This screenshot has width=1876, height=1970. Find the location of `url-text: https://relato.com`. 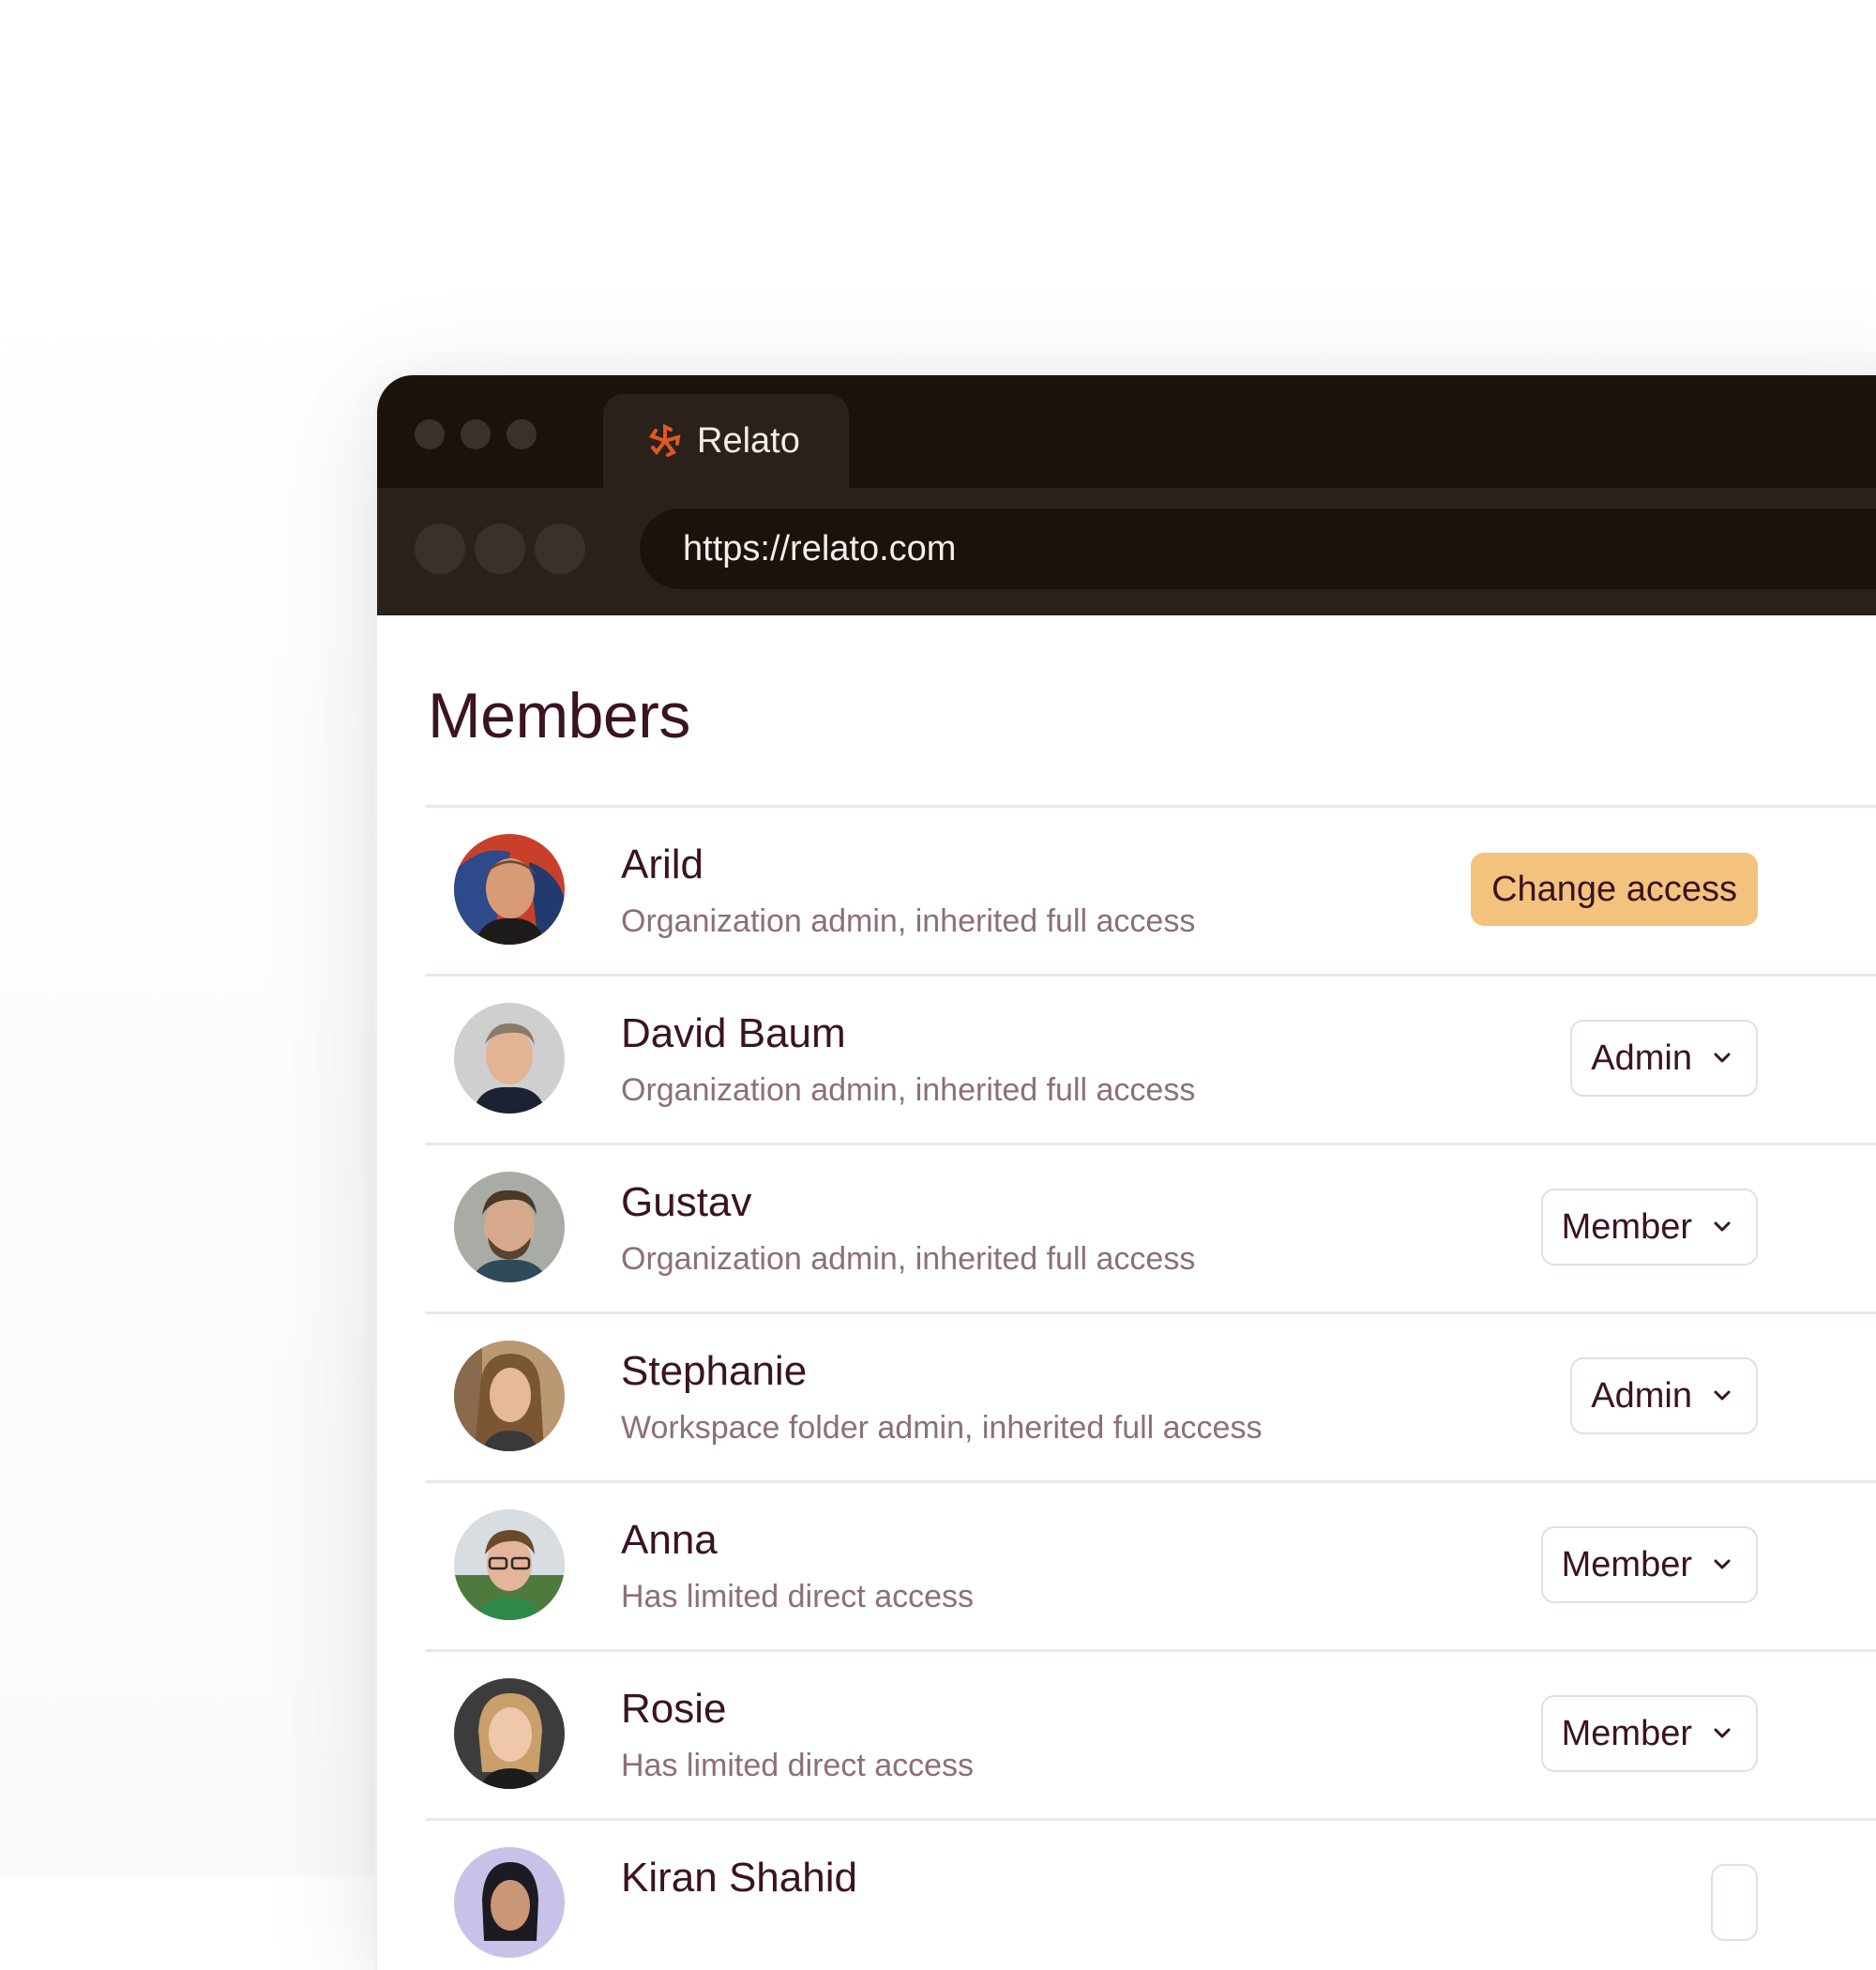

url-text: https://relato.com is located at coordinates (820, 548).